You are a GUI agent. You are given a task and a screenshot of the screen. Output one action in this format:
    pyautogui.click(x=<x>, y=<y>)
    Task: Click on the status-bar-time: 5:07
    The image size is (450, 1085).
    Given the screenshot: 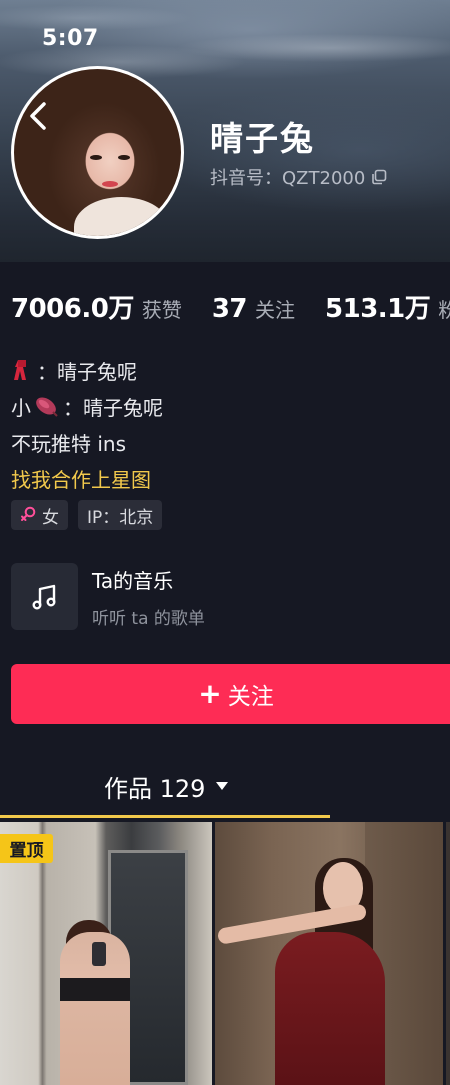 What is the action you would take?
    pyautogui.click(x=70, y=38)
    